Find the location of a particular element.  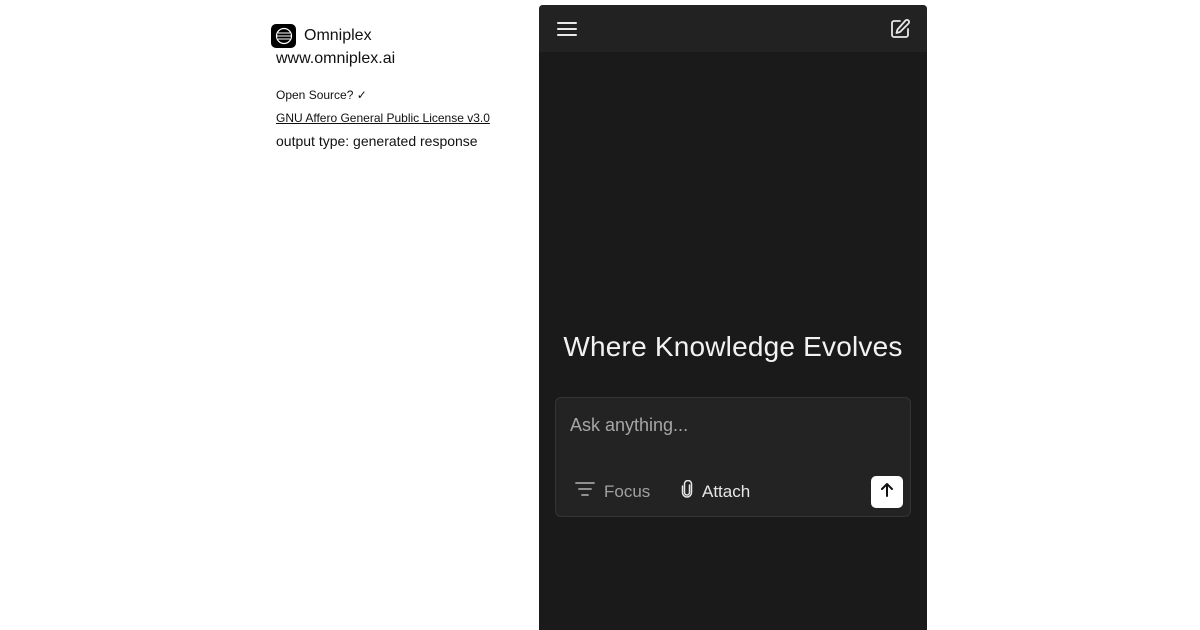

focus-label: Focus is located at coordinates (627, 491).